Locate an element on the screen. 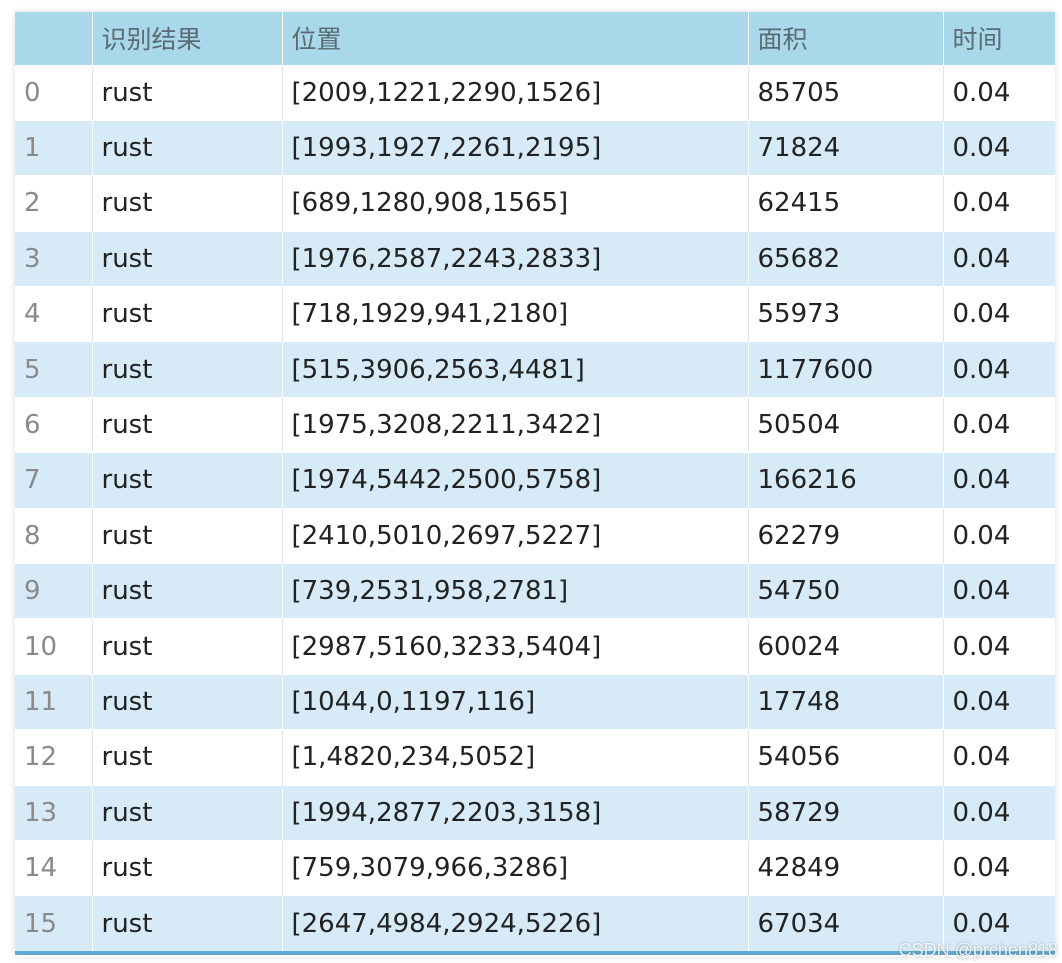 This screenshot has height=963, width=1062. table-row: 0 rust [2009,1221,2290,1526] 85705 0.04 is located at coordinates (535, 92).